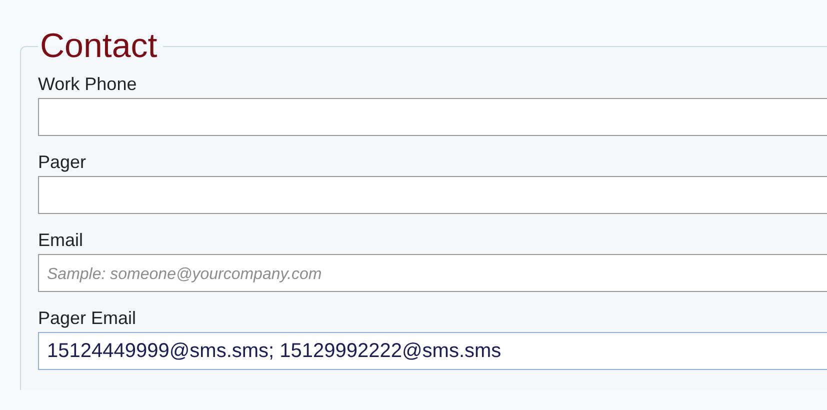 This screenshot has width=827, height=410. I want to click on field-label: Pager Email, so click(88, 318).